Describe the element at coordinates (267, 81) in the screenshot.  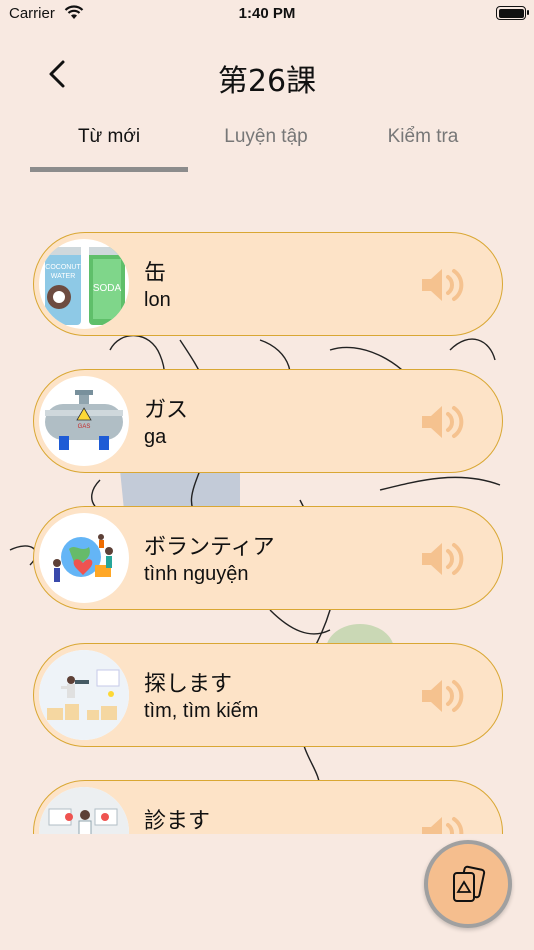
I see `page-title: 第26課` at that location.